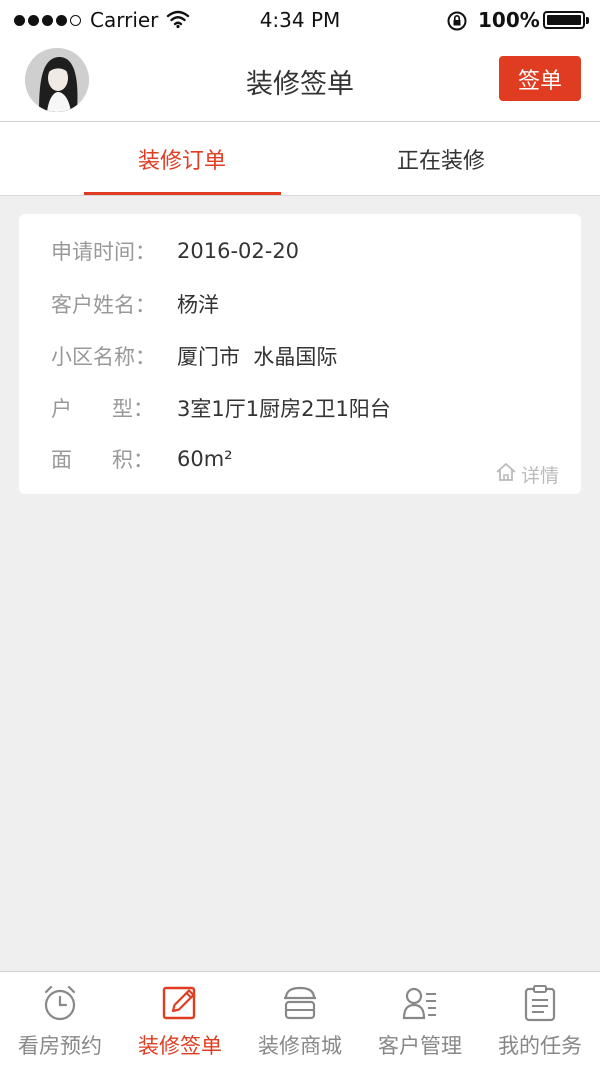 The height and width of the screenshot is (1065, 600). What do you see at coordinates (182, 159) in the screenshot?
I see `tab-decoration-orders: 装修订单` at bounding box center [182, 159].